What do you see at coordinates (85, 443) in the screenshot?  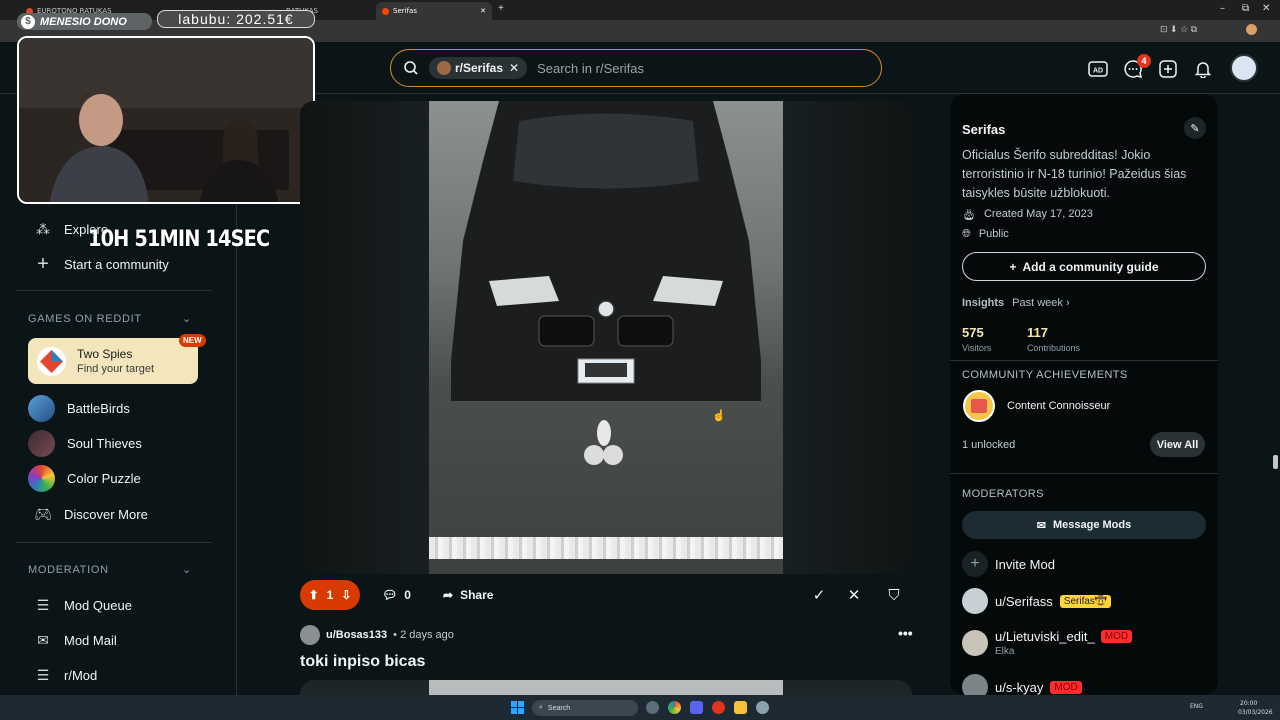 I see `sidebar-game-soul-thieves: Soul Thieves` at bounding box center [85, 443].